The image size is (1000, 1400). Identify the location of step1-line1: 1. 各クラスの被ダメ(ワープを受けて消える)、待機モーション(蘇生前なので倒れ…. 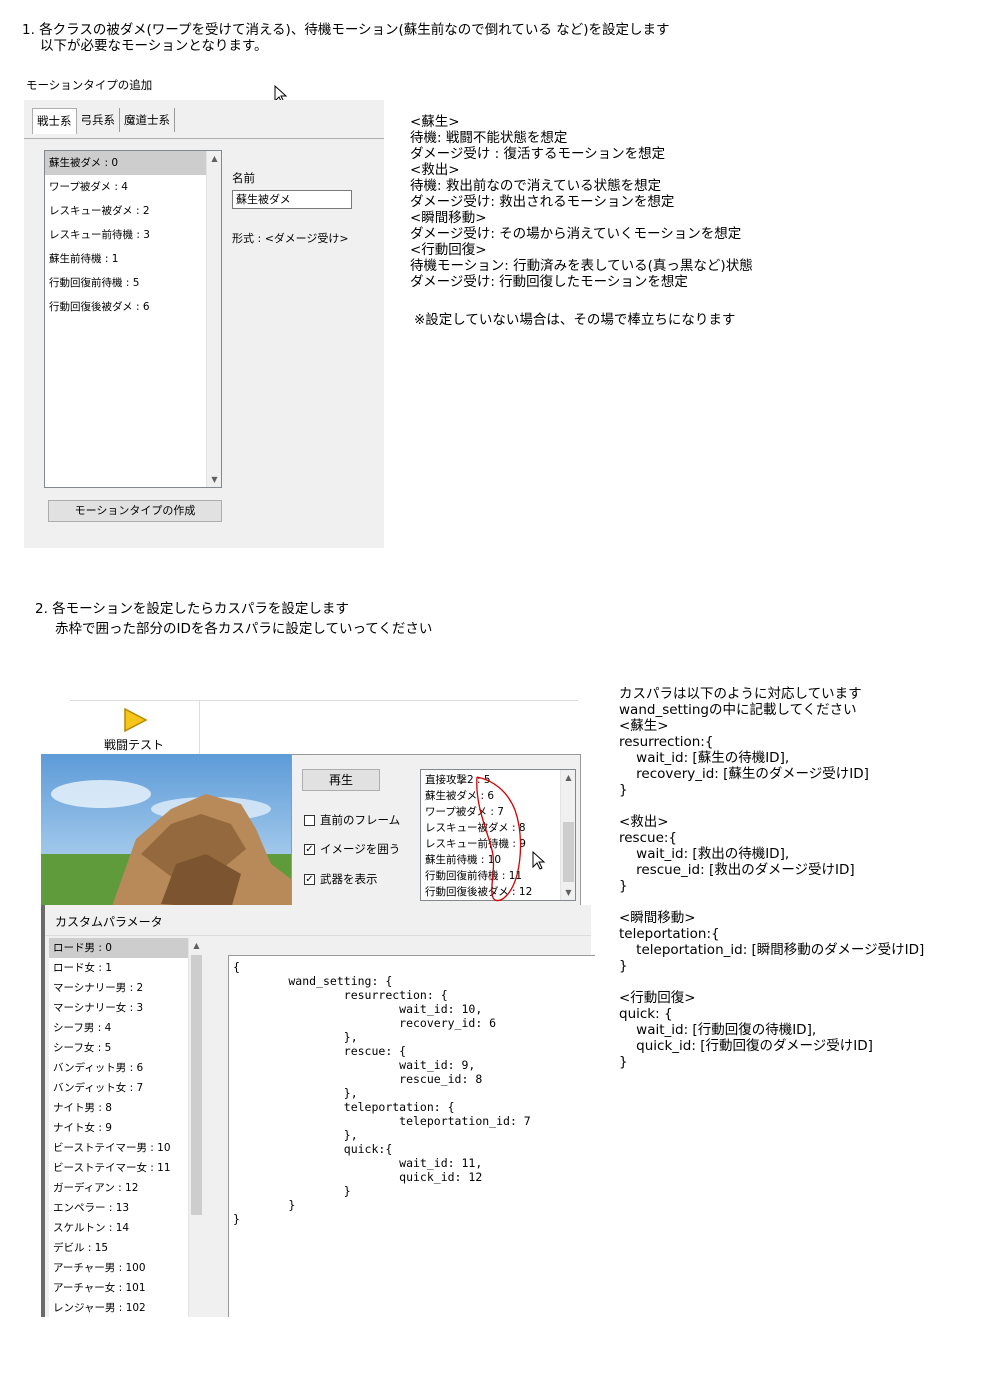
(346, 30).